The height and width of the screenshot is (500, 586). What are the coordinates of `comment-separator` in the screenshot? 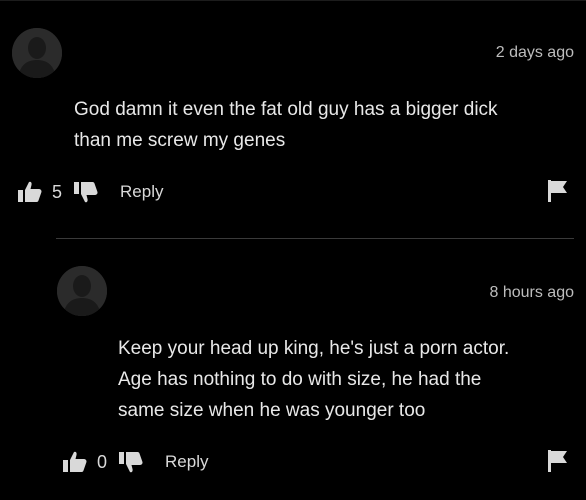 It's located at (315, 238).